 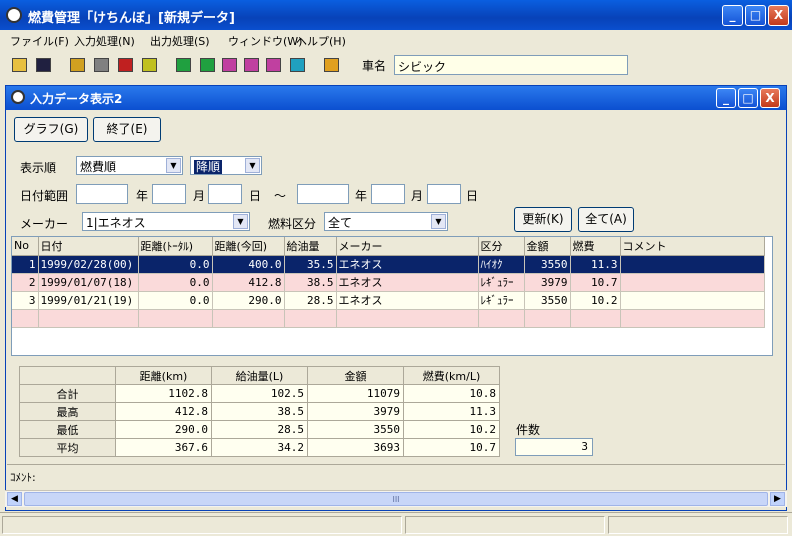 I want to click on menu-input: 入力処理(N), so click(x=104, y=41).